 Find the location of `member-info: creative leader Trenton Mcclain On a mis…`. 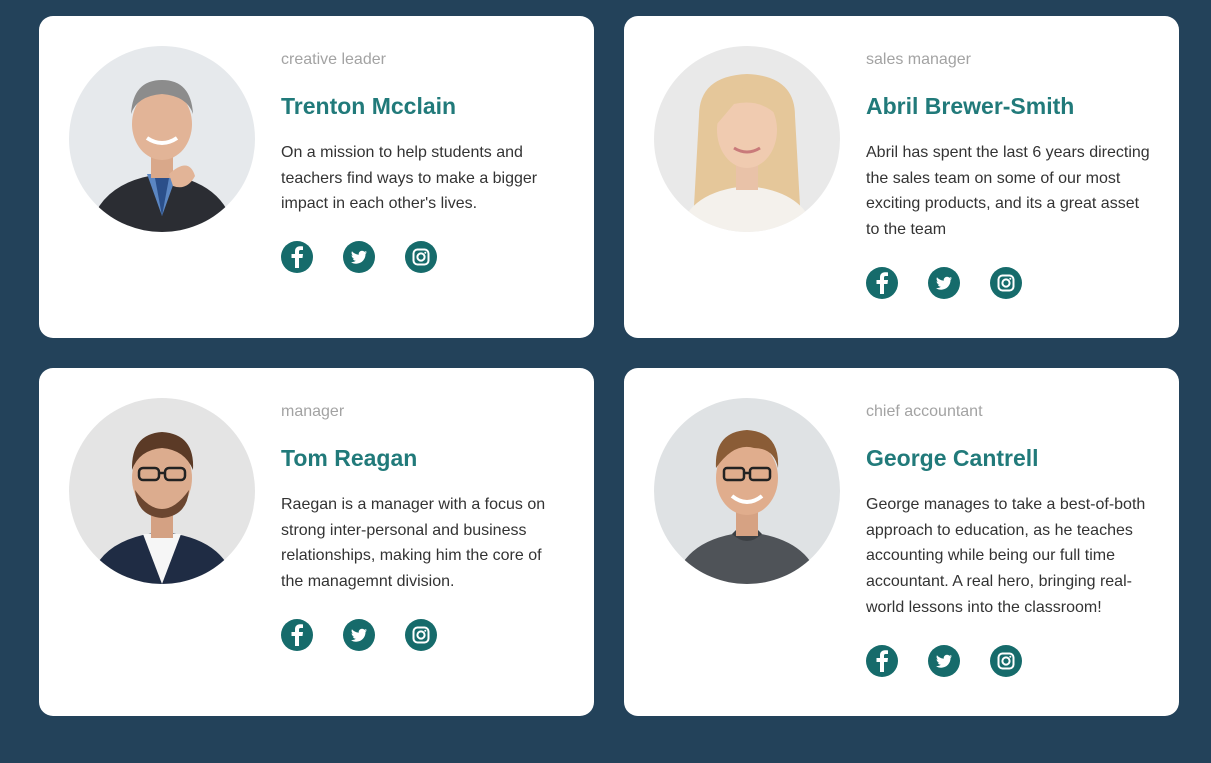

member-info: creative leader Trenton Mcclain On a mis… is located at coordinates (423, 162).